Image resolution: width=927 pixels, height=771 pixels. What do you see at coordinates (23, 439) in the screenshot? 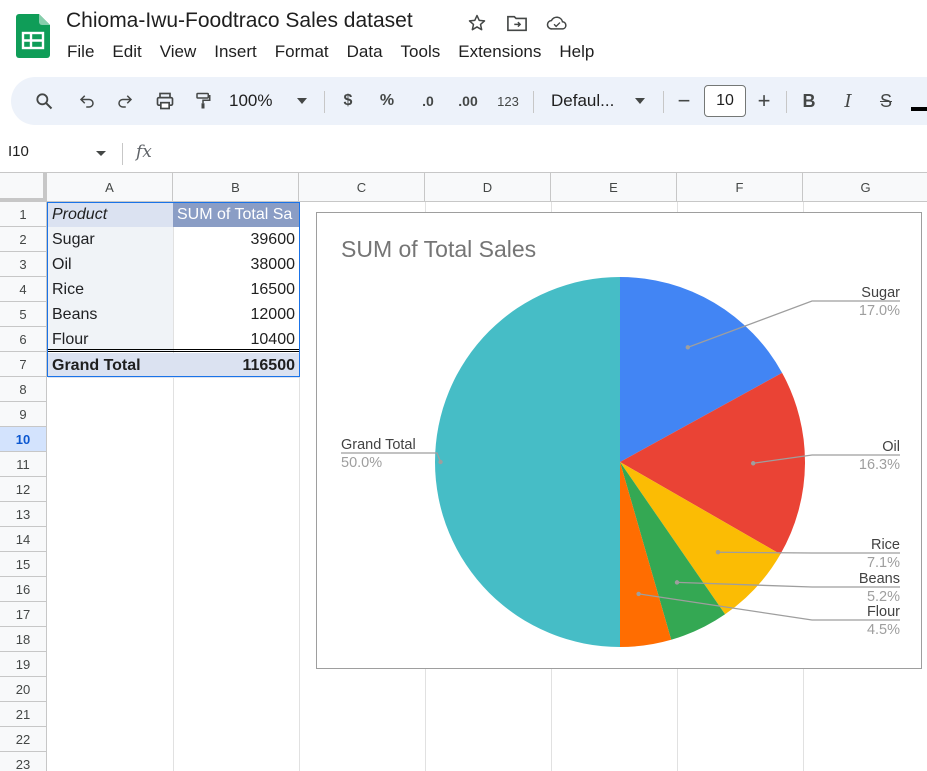
I see `row-header: 10` at bounding box center [23, 439].